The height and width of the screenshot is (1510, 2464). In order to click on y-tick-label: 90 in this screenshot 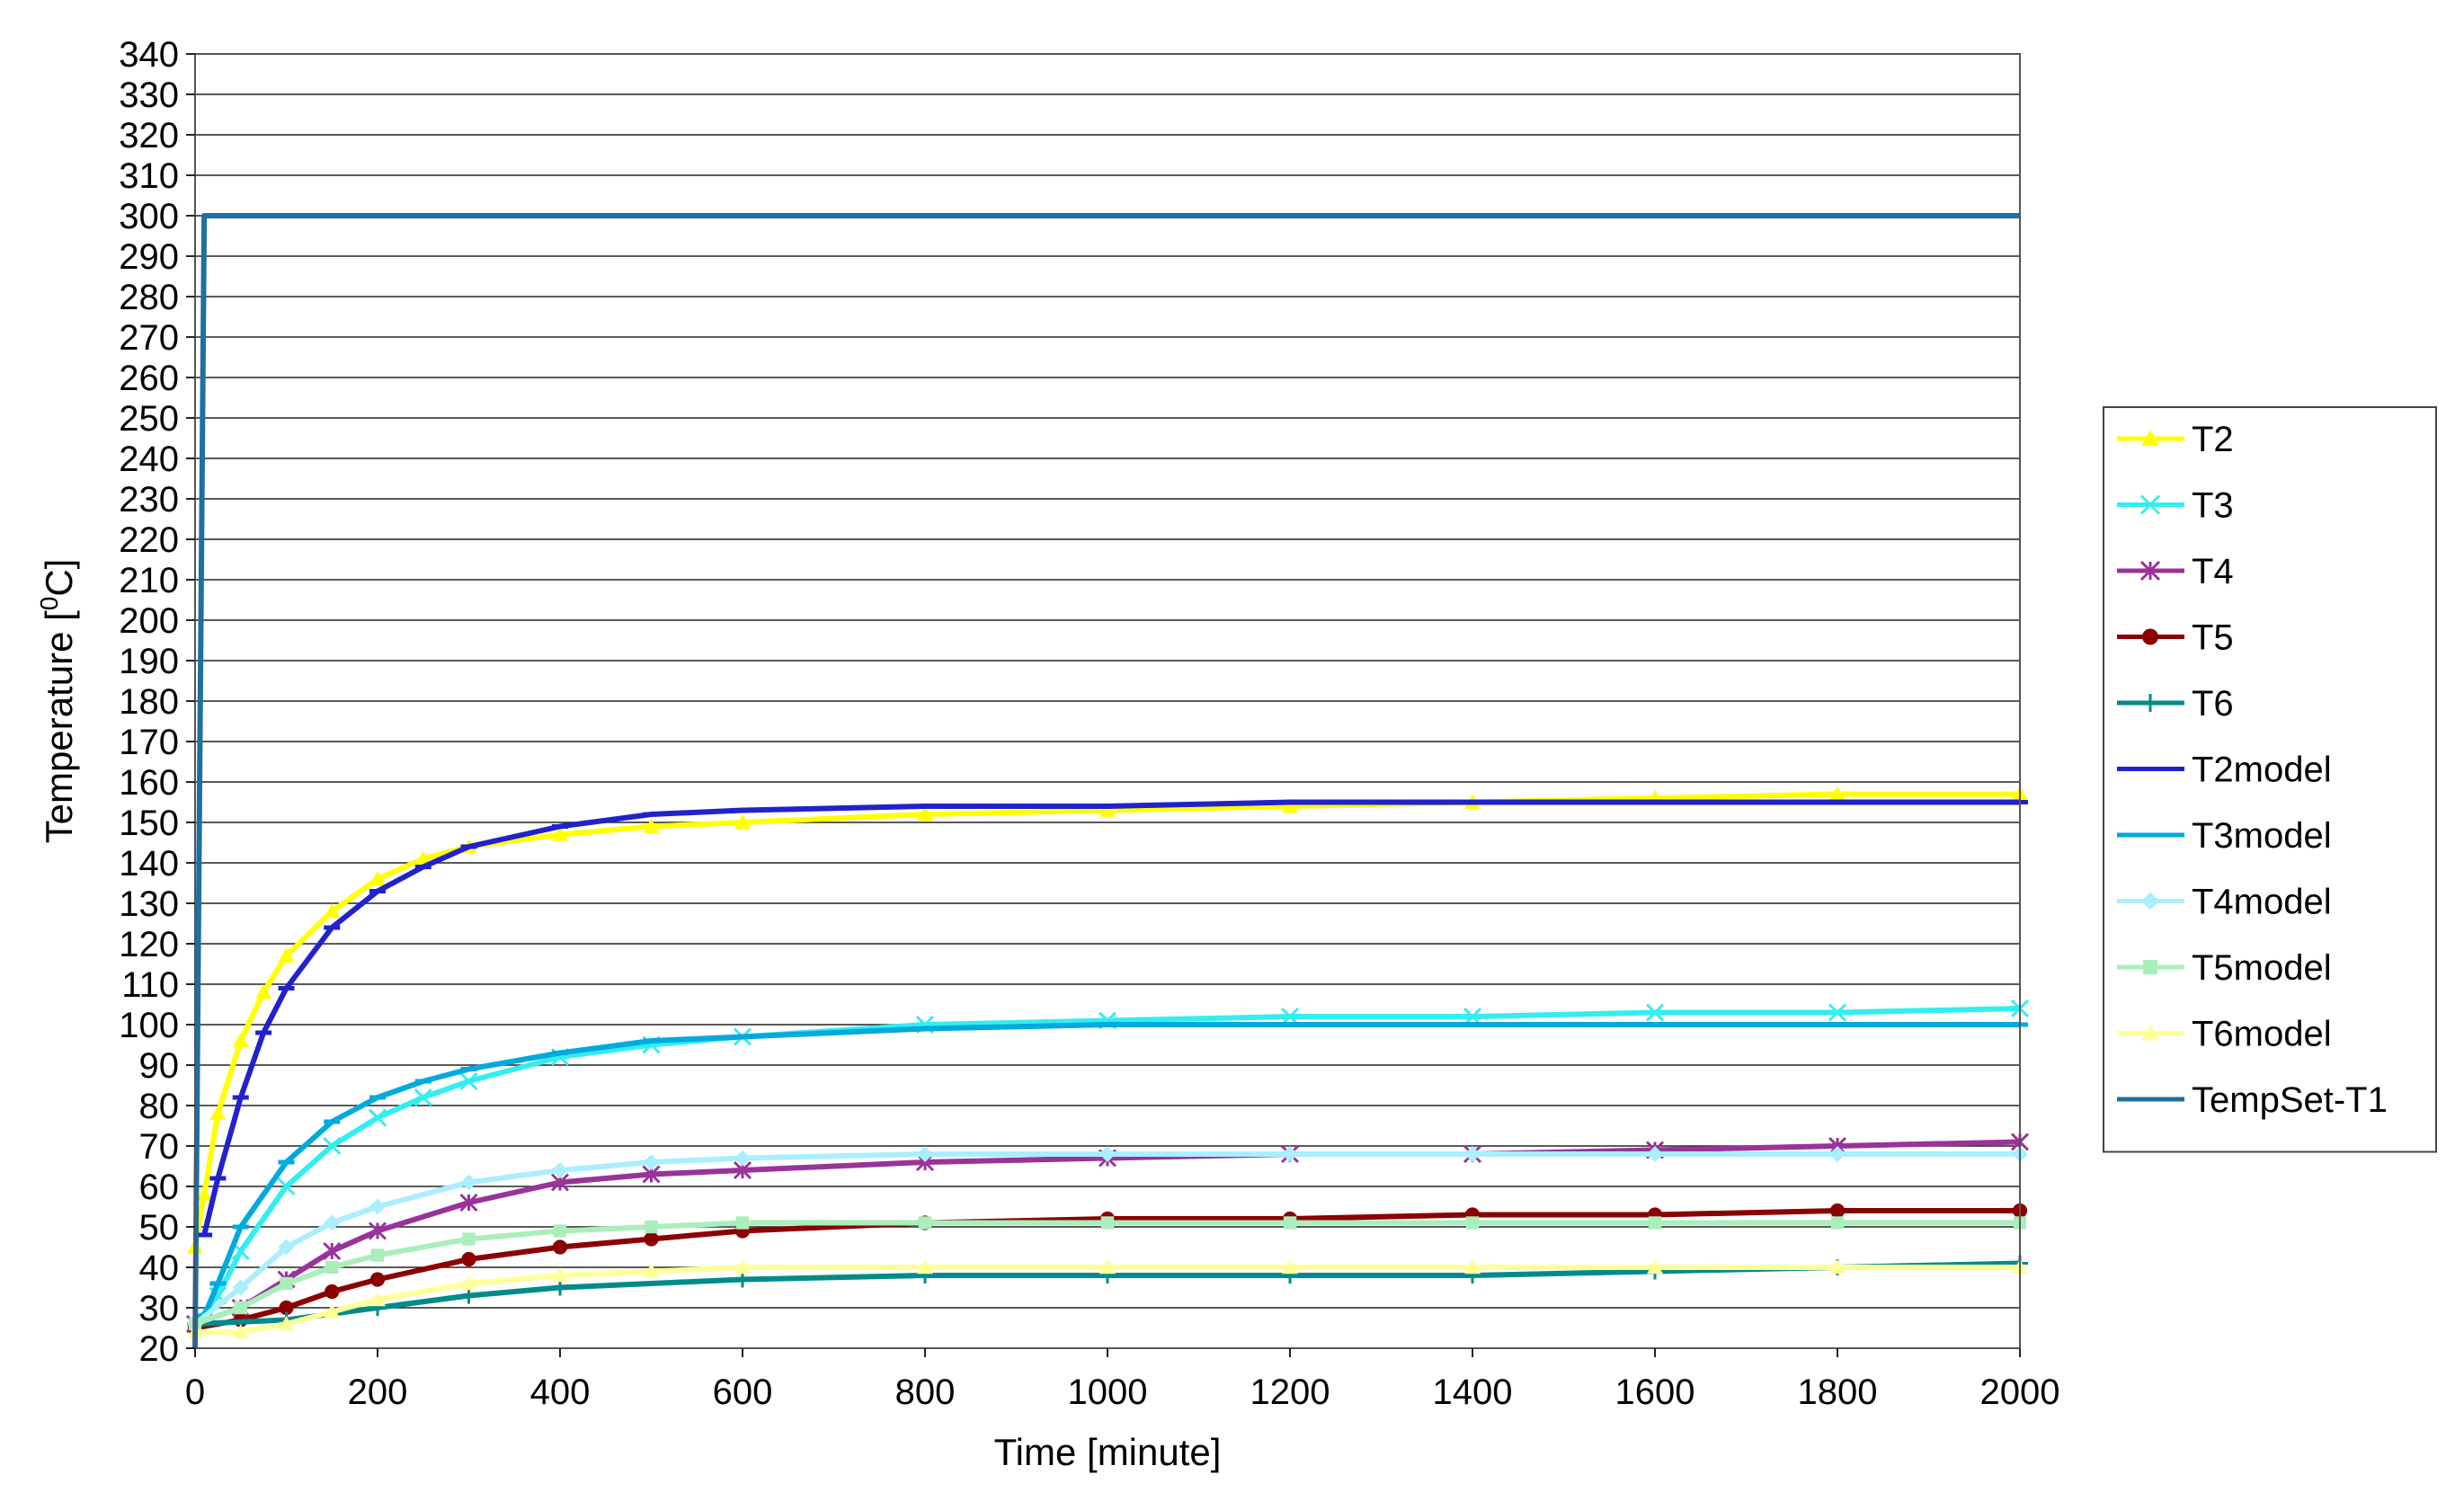, I will do `click(160, 1066)`.